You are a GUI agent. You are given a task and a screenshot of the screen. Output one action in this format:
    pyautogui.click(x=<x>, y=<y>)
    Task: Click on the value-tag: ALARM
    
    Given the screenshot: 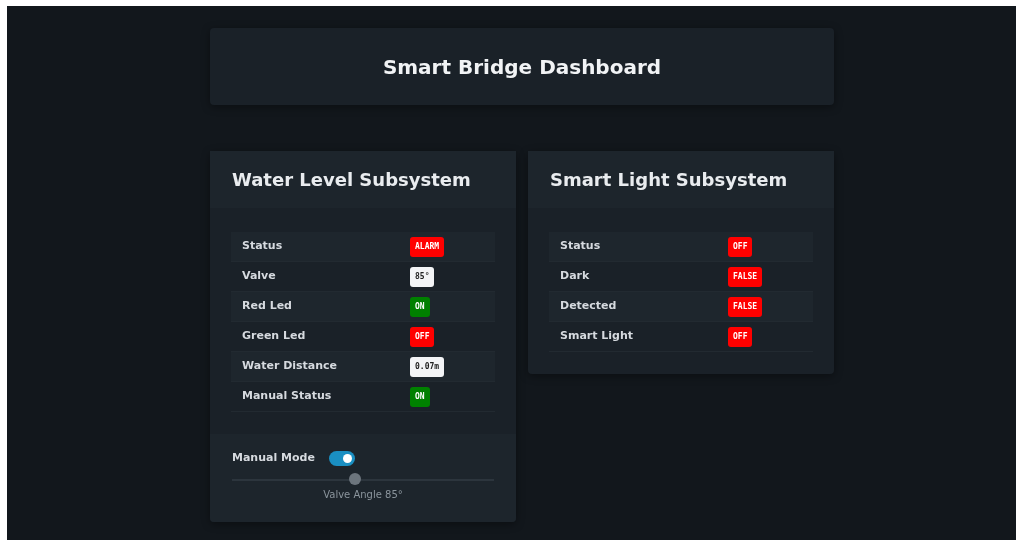 What is the action you would take?
    pyautogui.click(x=427, y=246)
    